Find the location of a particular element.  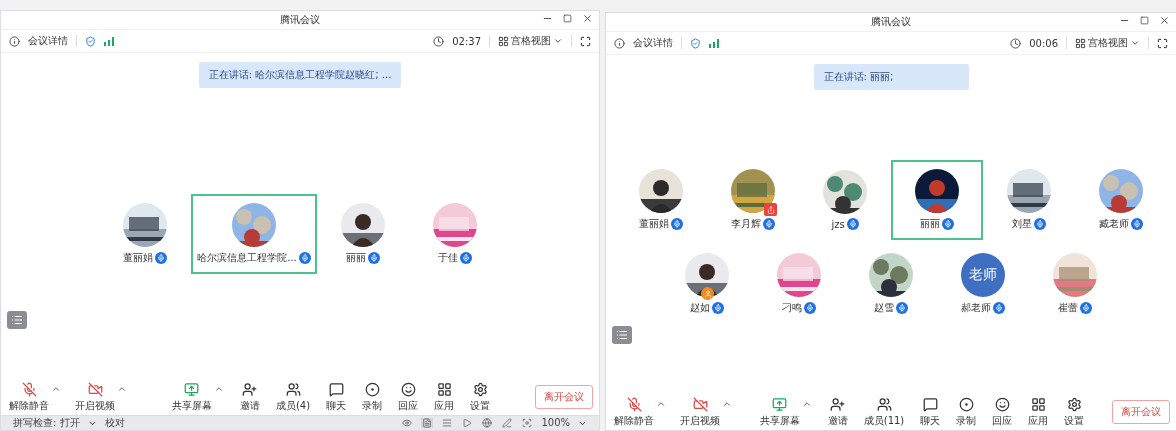

apps-icon is located at coordinates (444, 389).